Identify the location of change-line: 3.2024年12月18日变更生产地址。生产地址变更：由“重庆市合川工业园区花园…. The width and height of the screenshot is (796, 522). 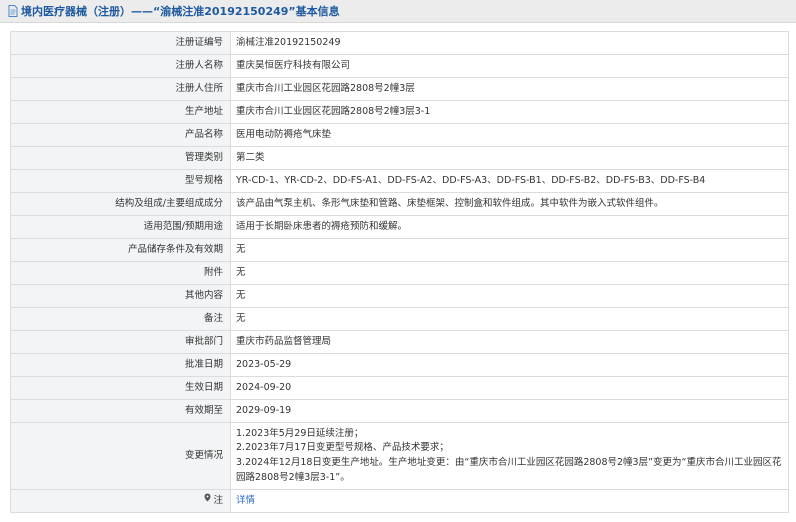
(509, 470).